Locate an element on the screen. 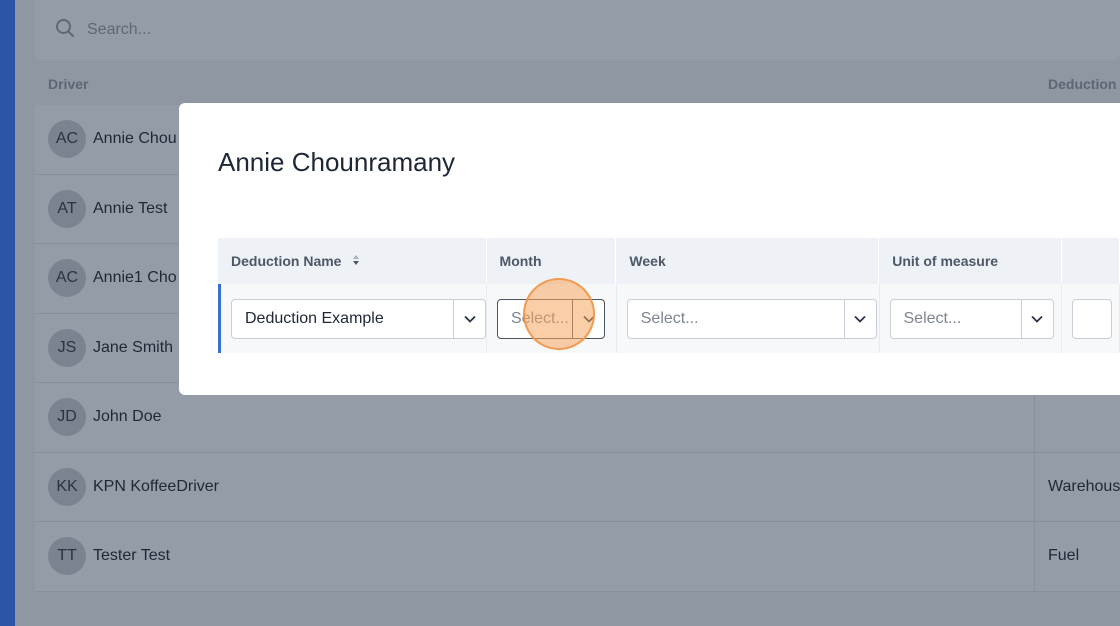  driver-name: Jane Smith is located at coordinates (133, 347).